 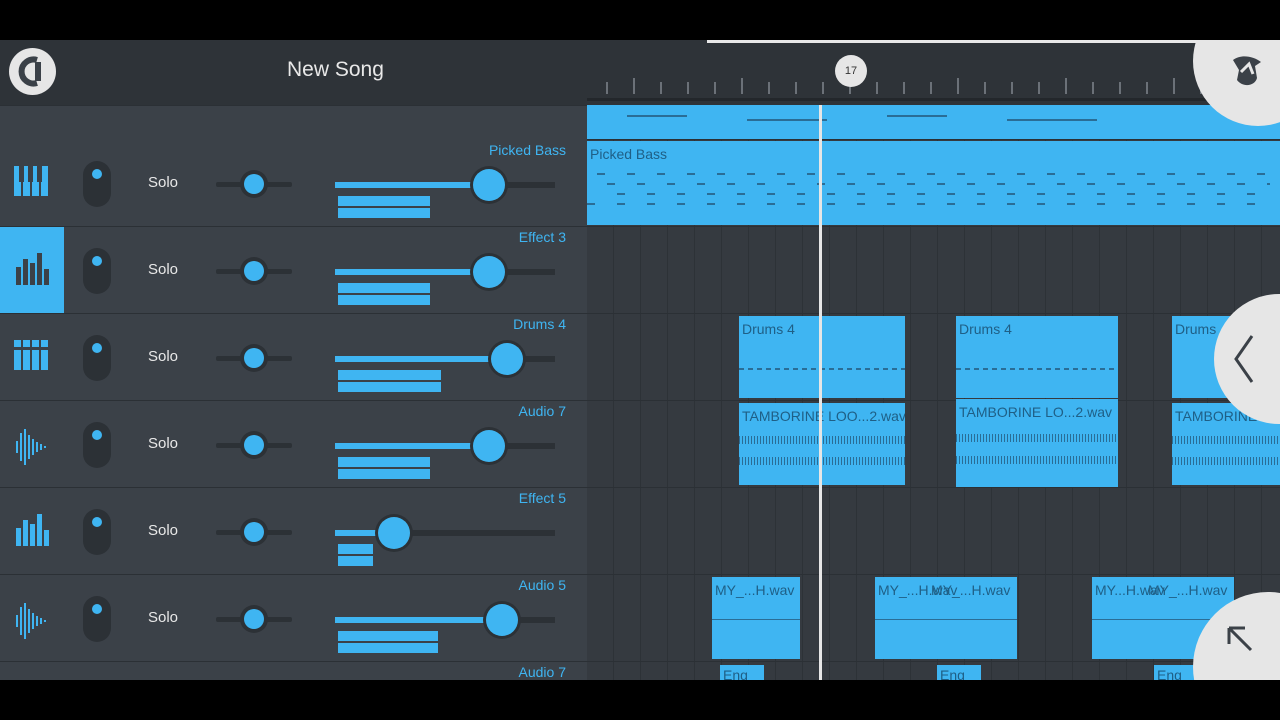 I want to click on track-name: Audio 5, so click(x=542, y=585).